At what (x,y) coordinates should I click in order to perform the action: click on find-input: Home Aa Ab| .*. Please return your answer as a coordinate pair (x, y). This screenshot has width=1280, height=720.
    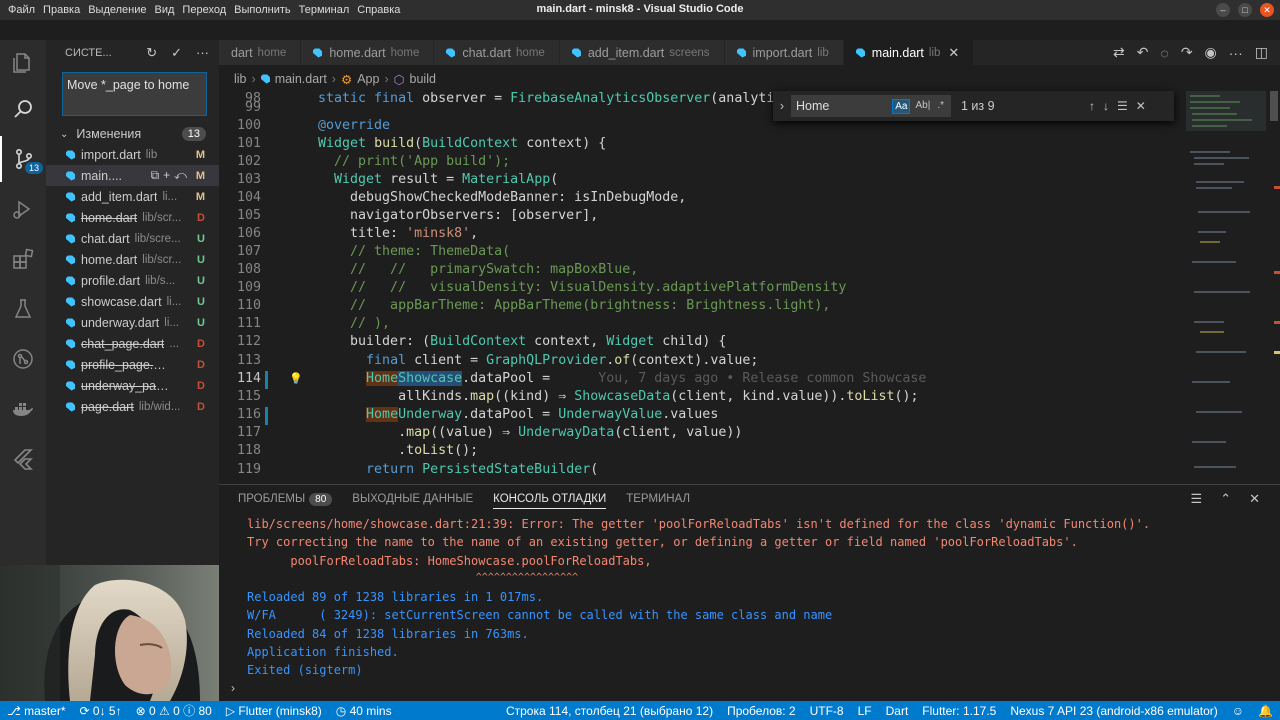
    Looking at the image, I should click on (871, 106).